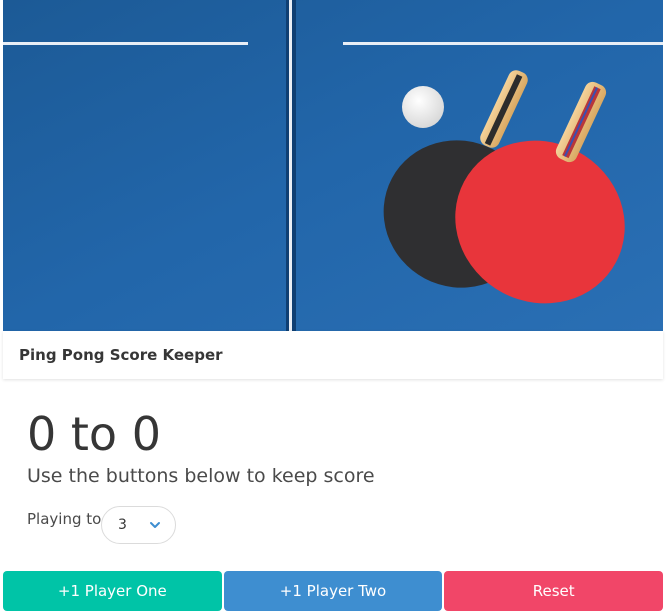 This screenshot has height=614, width=668. I want to click on card-title: Ping Pong Score Keeper, so click(121, 355).